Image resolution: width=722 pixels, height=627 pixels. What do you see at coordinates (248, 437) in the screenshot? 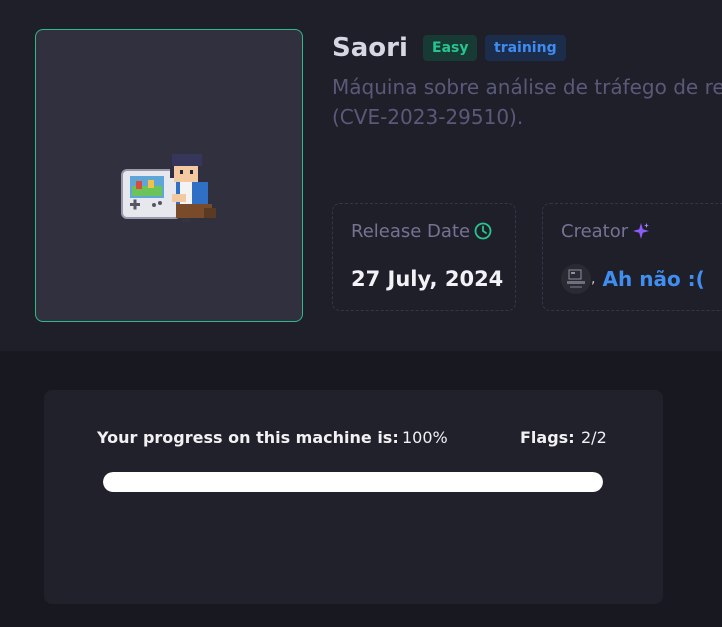
I see `progress-label: Your progress on this machine is:` at bounding box center [248, 437].